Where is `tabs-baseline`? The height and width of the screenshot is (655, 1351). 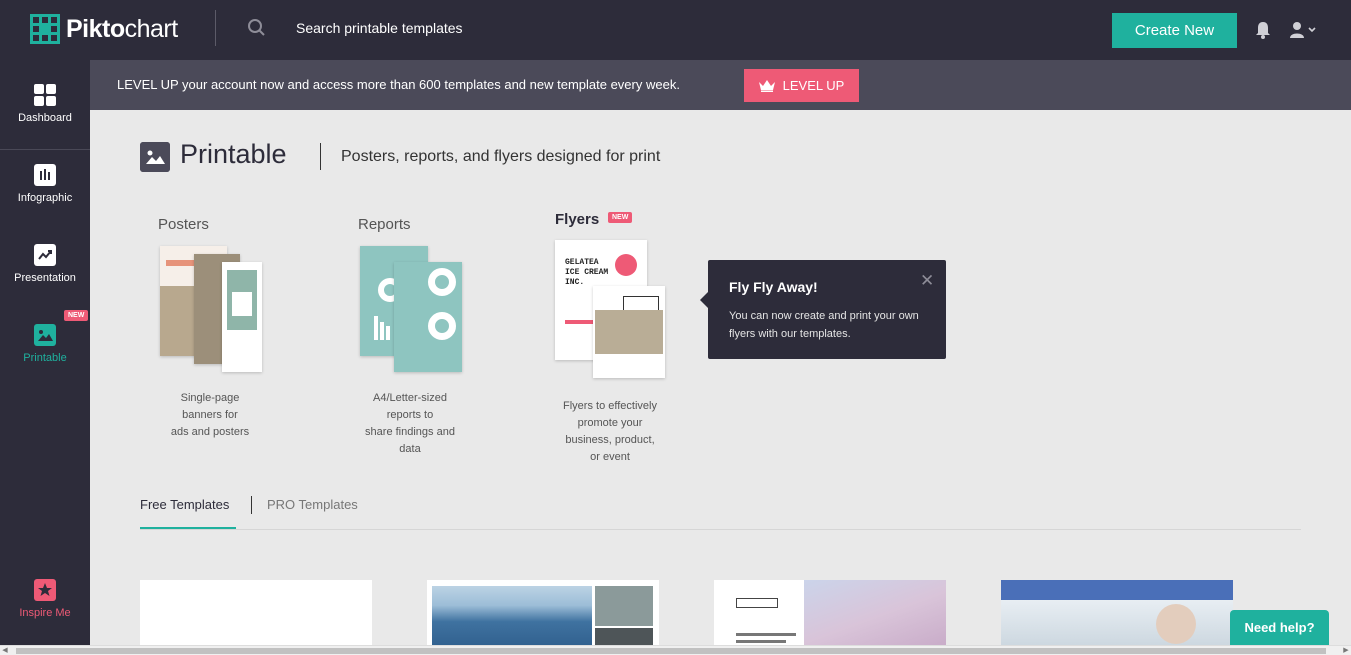 tabs-baseline is located at coordinates (720, 529).